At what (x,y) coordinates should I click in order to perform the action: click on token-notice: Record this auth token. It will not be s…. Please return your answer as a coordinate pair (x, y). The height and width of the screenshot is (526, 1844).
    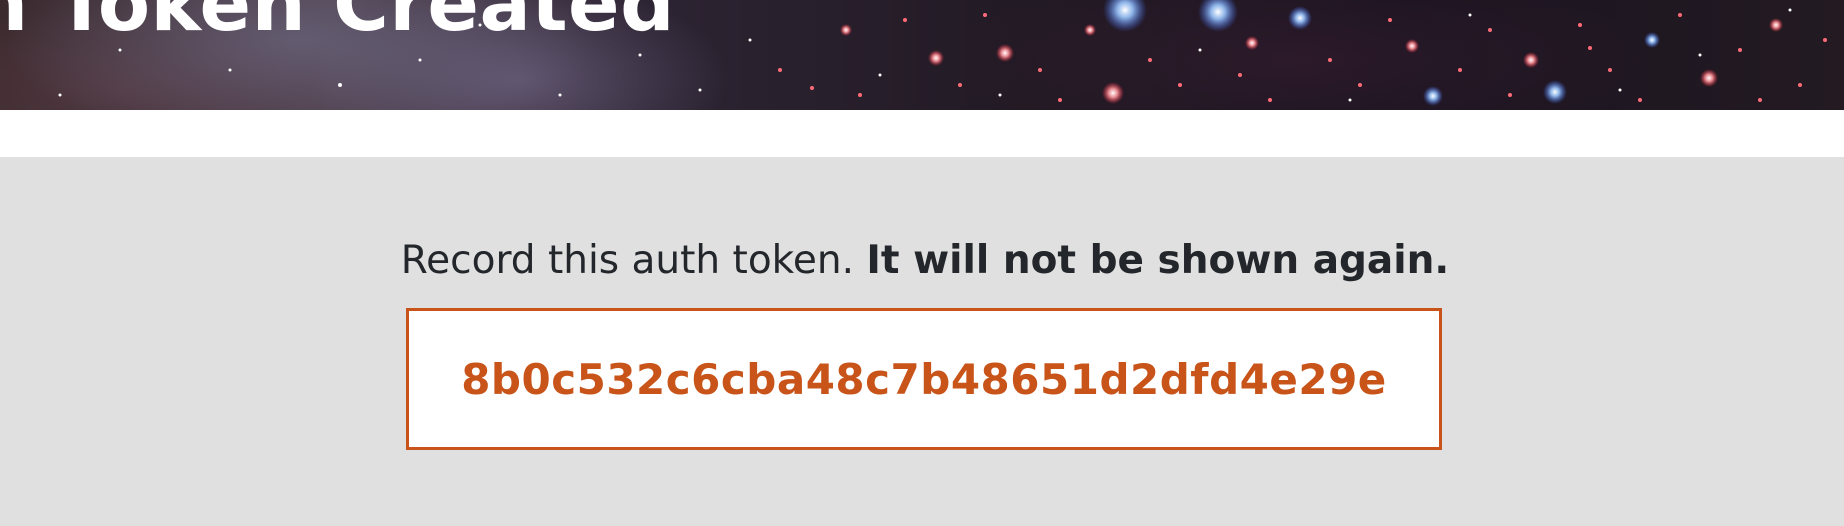
    Looking at the image, I should click on (922, 261).